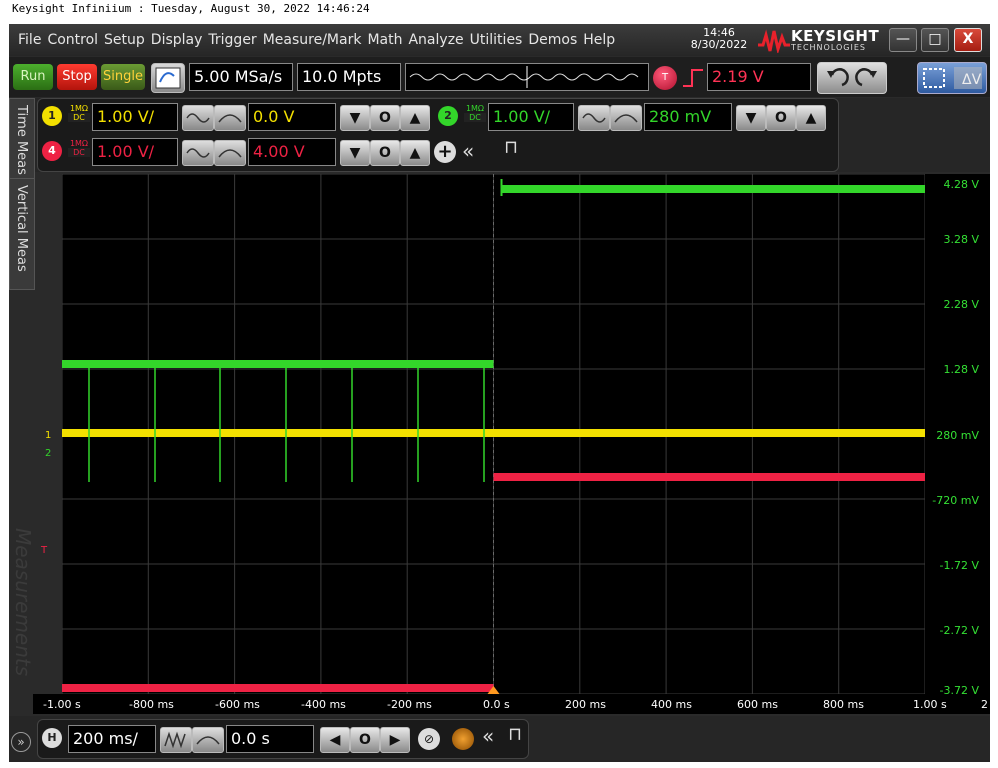 This screenshot has width=998, height=768. Describe the element at coordinates (713, 189) in the screenshot. I see `channel-2-trace-high` at that location.